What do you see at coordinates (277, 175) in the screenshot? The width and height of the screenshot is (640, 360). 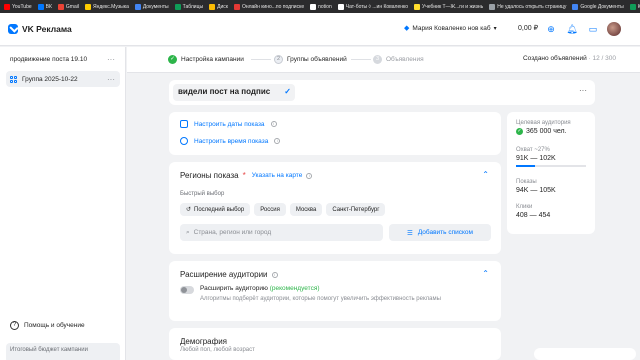 I see `map-link: Указать на карте` at bounding box center [277, 175].